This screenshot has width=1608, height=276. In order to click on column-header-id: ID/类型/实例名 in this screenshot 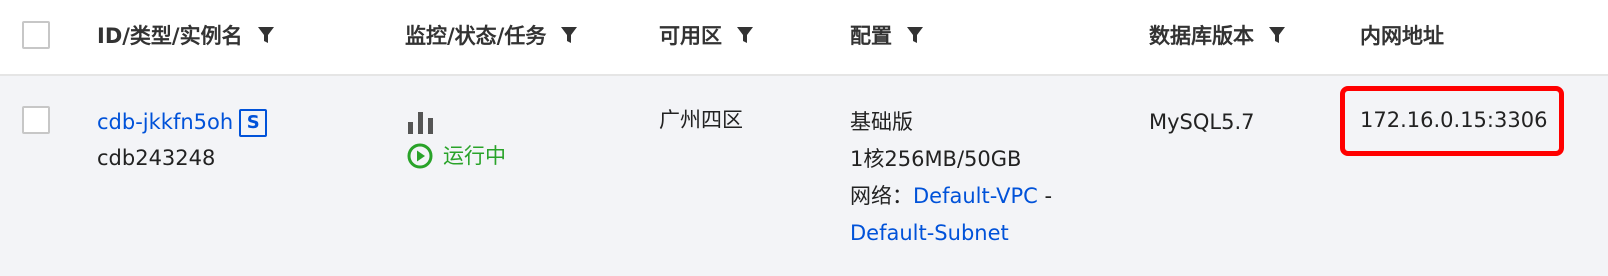, I will do `click(186, 35)`.